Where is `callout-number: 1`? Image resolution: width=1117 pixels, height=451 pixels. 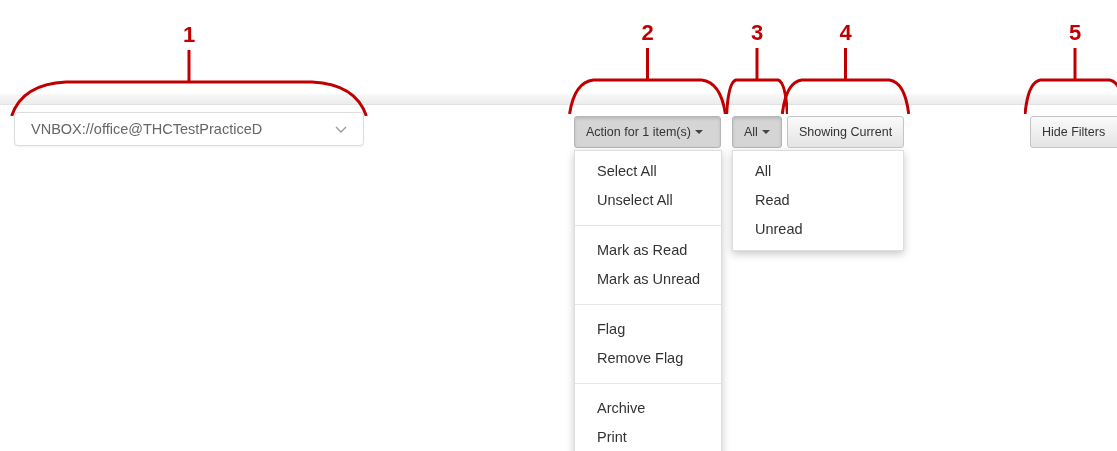
callout-number: 1 is located at coordinates (189, 35).